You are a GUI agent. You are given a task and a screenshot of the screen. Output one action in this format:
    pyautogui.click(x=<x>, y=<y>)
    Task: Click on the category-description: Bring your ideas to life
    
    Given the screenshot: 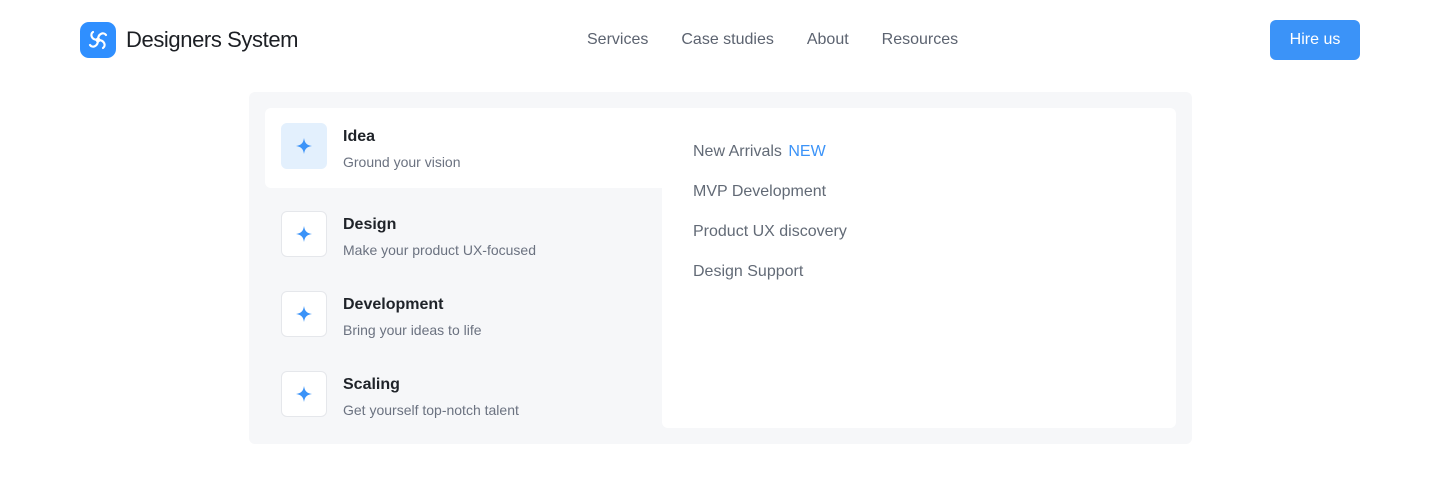 What is the action you would take?
    pyautogui.click(x=412, y=330)
    